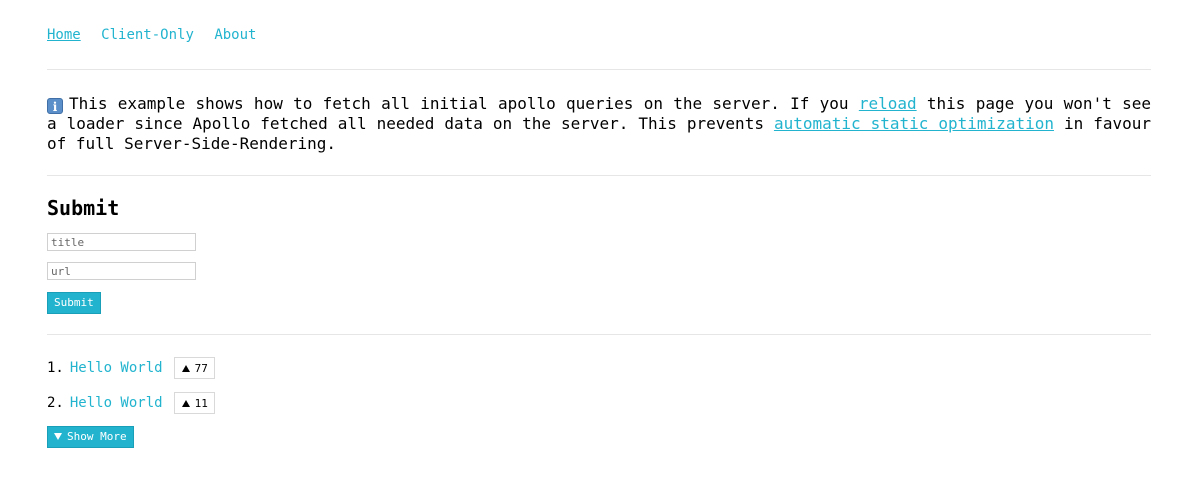 The image size is (1200, 482). What do you see at coordinates (599, 69) in the screenshot?
I see `nav-divider` at bounding box center [599, 69].